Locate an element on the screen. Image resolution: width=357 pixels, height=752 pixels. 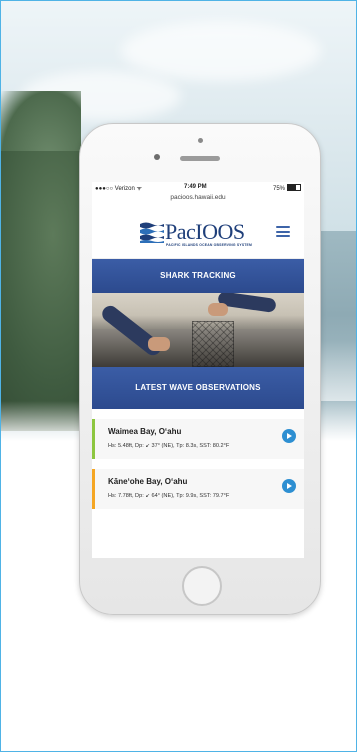
battery-percent: 75% is located at coordinates (278, 189).